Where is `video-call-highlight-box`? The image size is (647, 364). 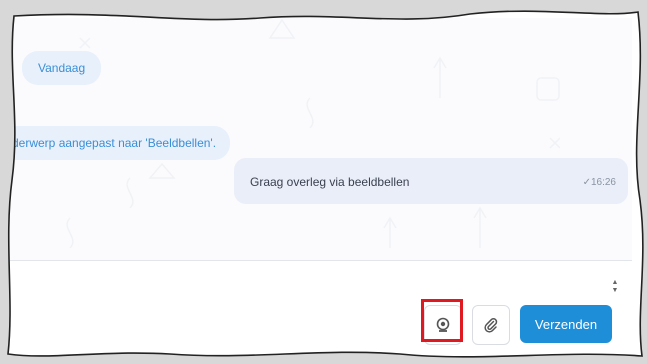 video-call-highlight-box is located at coordinates (442, 320).